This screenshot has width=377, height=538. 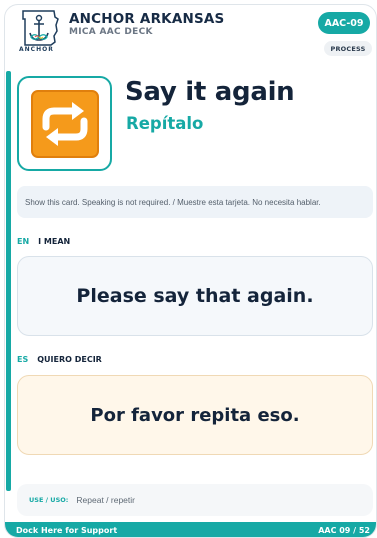 I want to click on card-title-english: Say it again, so click(x=210, y=92).